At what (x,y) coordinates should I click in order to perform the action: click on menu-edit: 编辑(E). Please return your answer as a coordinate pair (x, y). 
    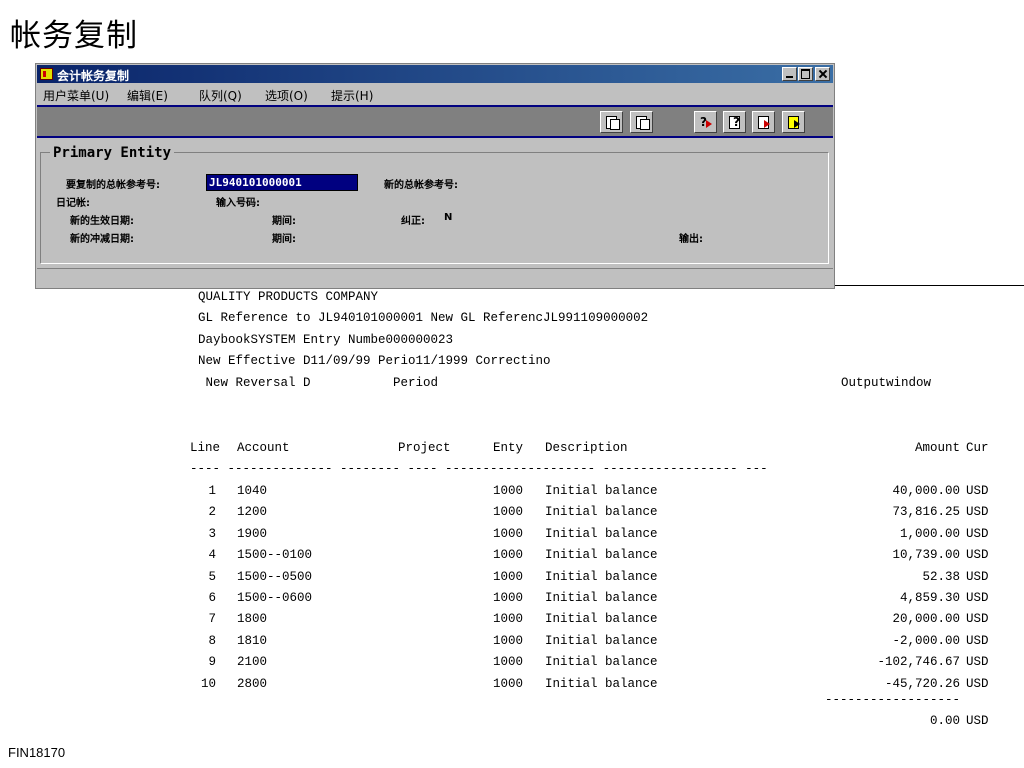
    Looking at the image, I should click on (147, 95).